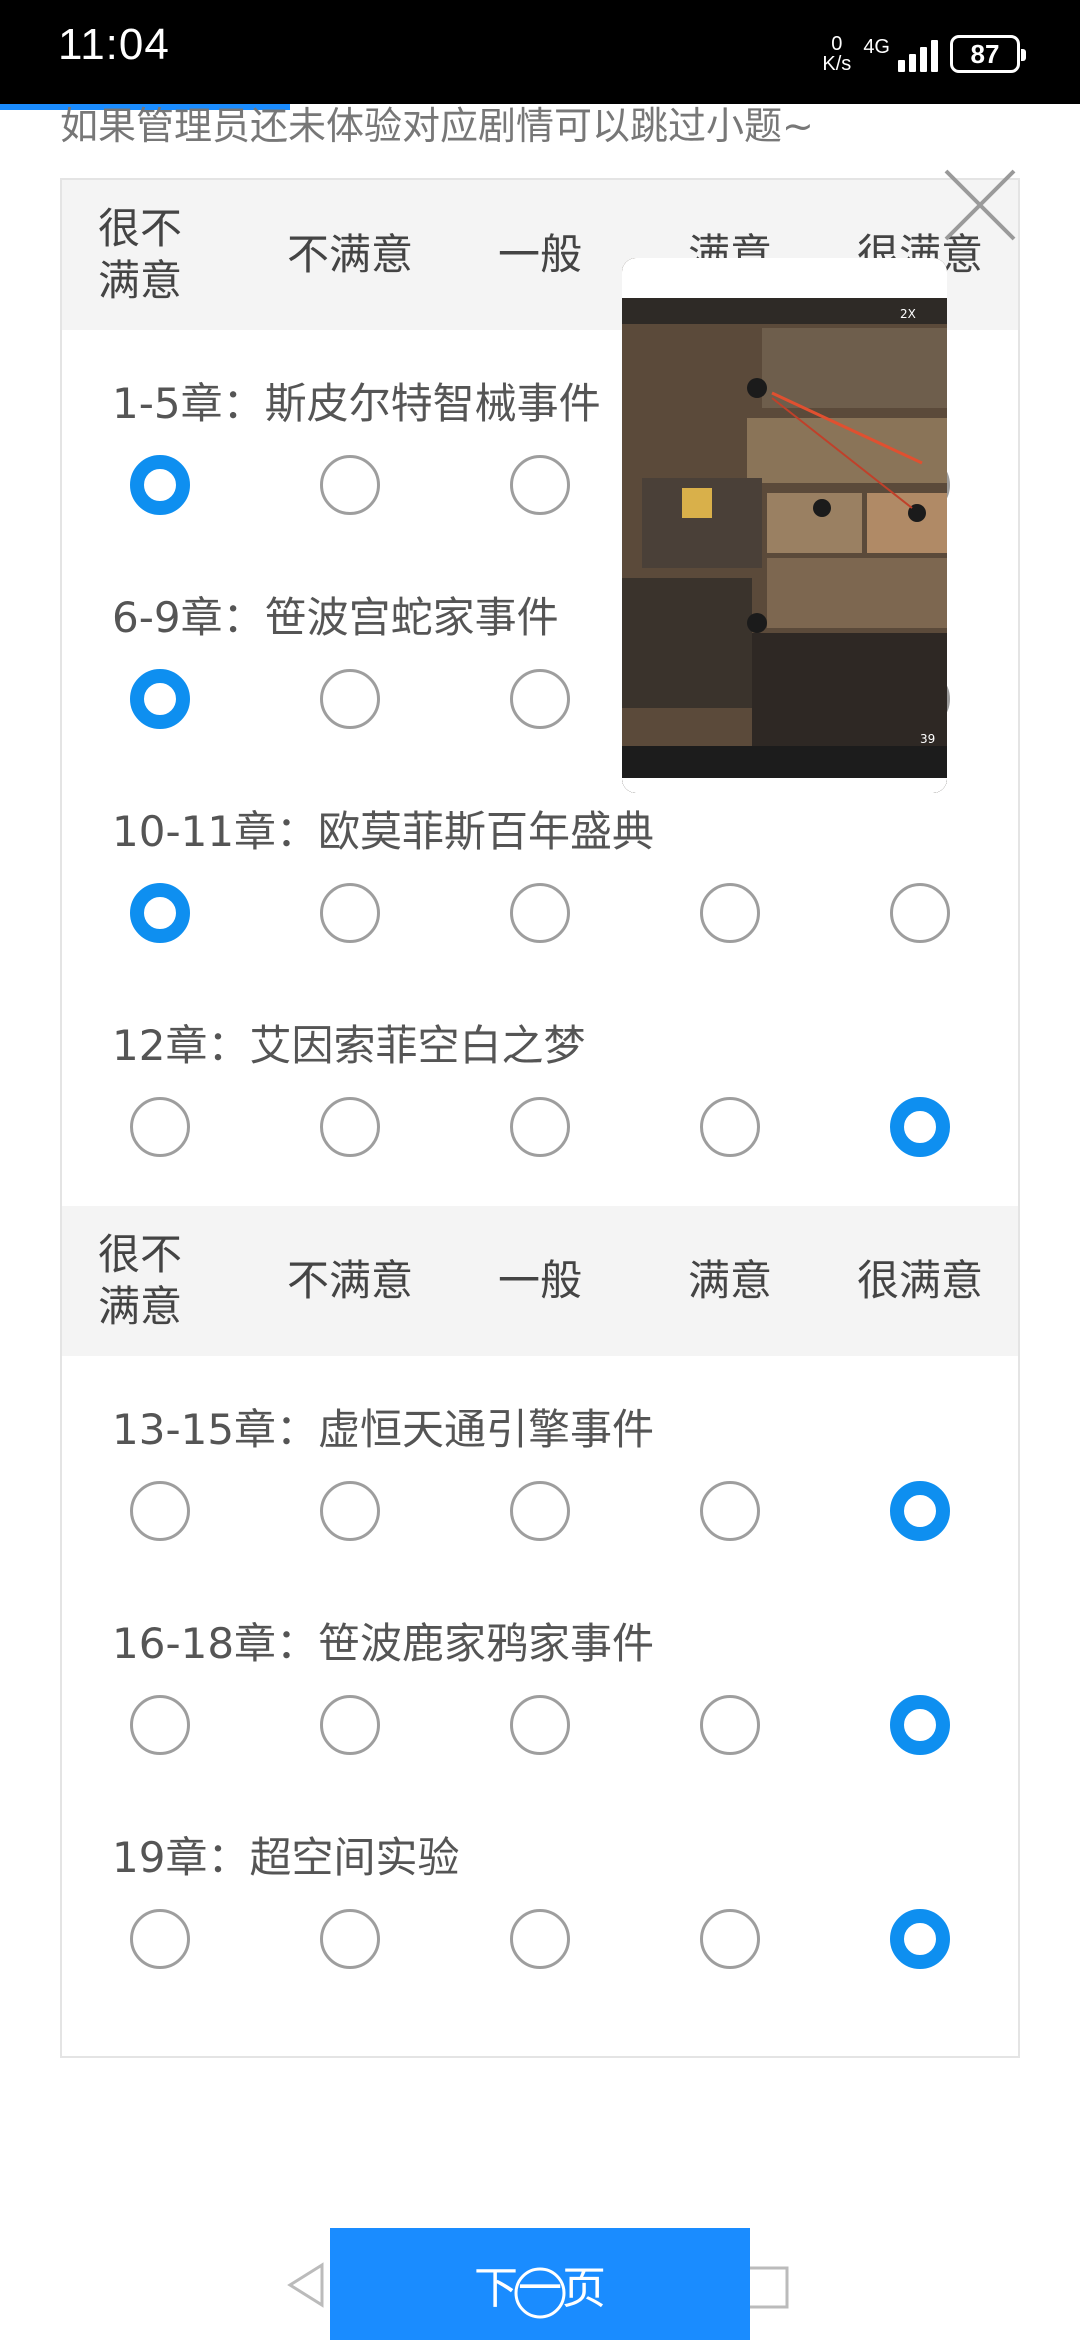 The height and width of the screenshot is (2340, 1080). What do you see at coordinates (729, 1280) in the screenshot?
I see `option-header-3: 满意` at bounding box center [729, 1280].